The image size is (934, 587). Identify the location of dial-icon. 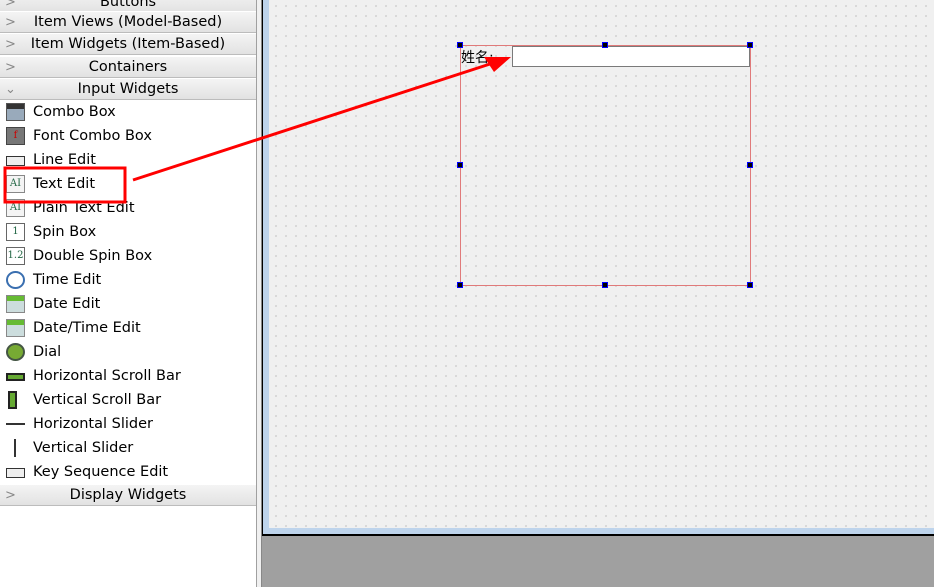
(15, 352).